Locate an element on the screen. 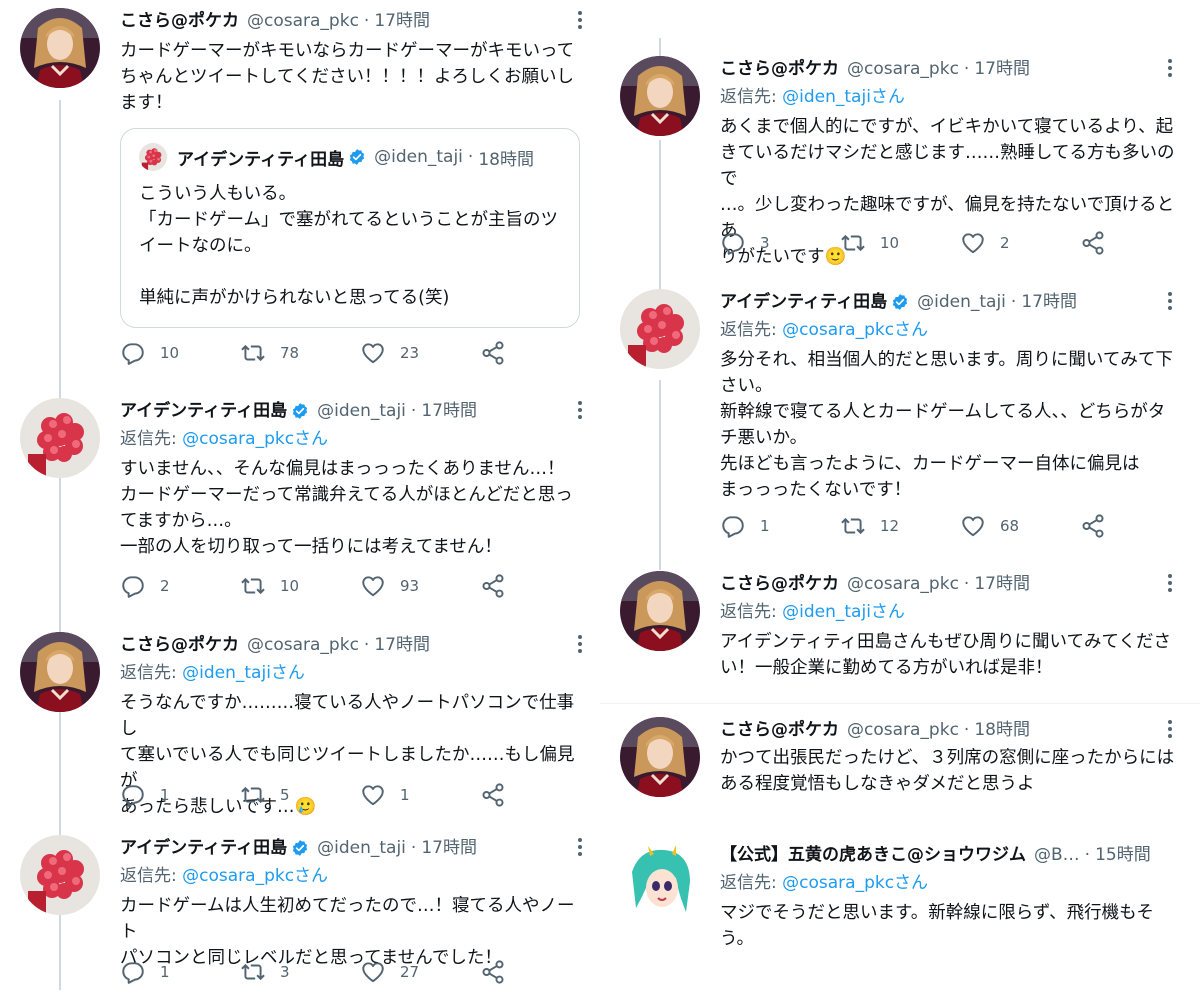  tweet-header: こさら@ポケカ @cosara_pkc · 17時間 is located at coordinates (950, 69).